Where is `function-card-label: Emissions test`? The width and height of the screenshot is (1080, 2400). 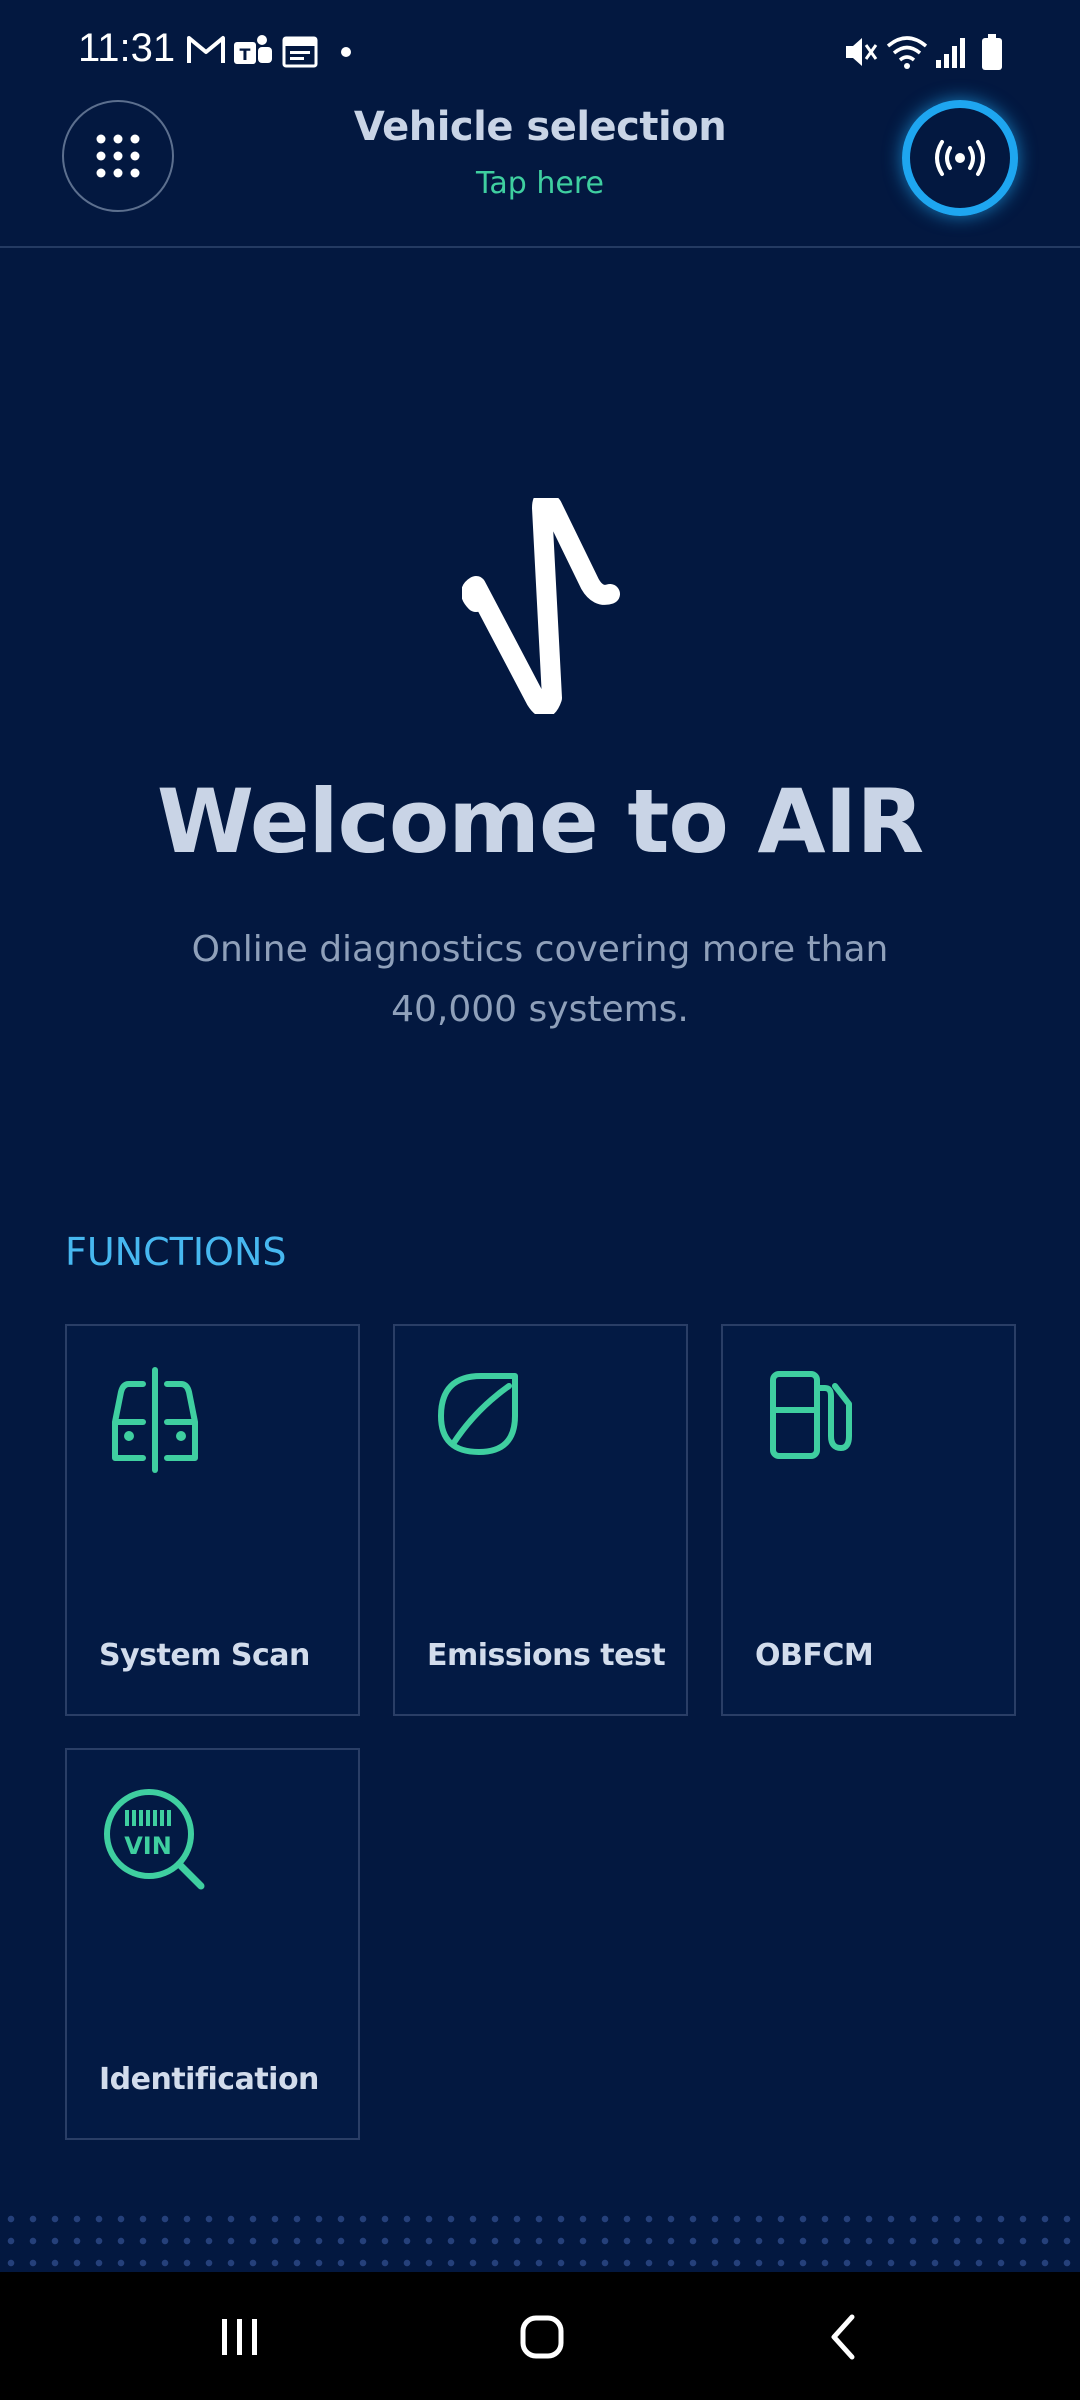
function-card-label: Emissions test is located at coordinates (546, 1655).